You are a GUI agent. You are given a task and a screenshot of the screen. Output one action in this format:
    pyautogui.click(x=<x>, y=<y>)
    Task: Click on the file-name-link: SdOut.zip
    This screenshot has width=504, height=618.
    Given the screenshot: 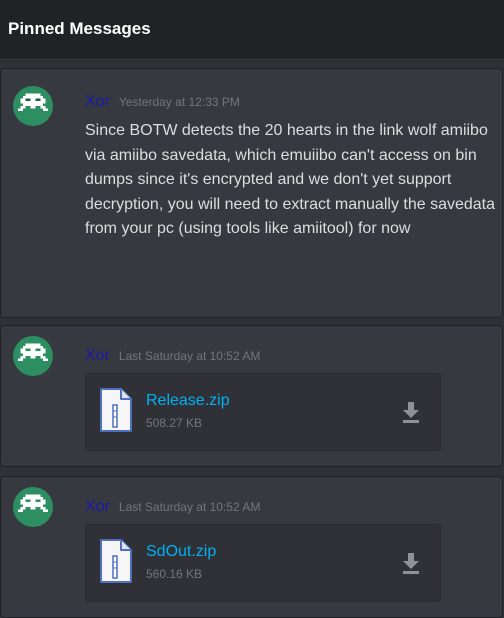 What is the action you would take?
    pyautogui.click(x=181, y=552)
    